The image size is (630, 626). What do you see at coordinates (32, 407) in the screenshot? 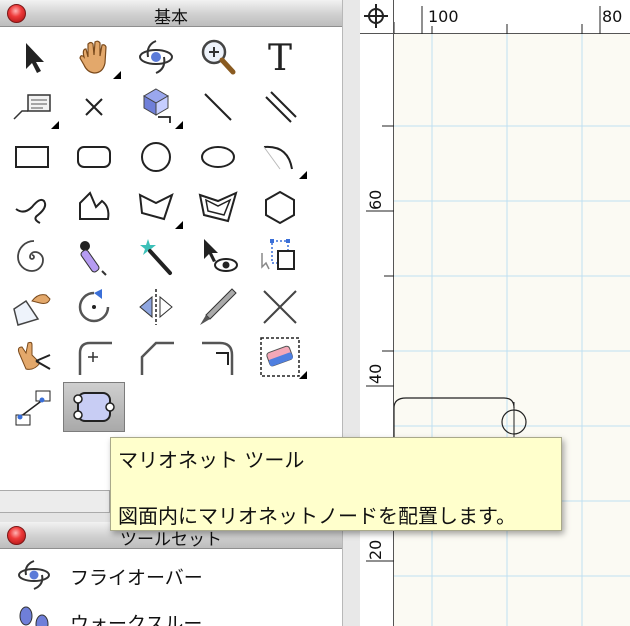
I see `dimension-tool` at bounding box center [32, 407].